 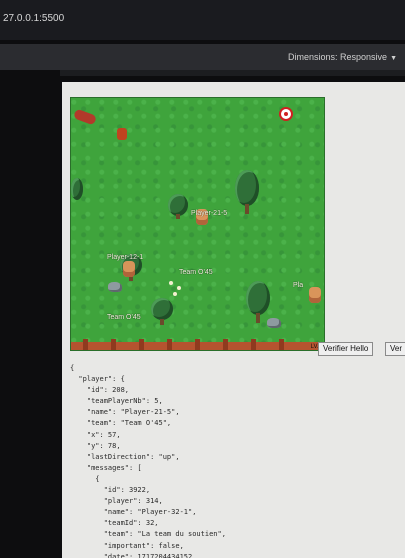 What do you see at coordinates (150, 555) in the screenshot?
I see `json-line: "date": 1717204434152,` at bounding box center [150, 555].